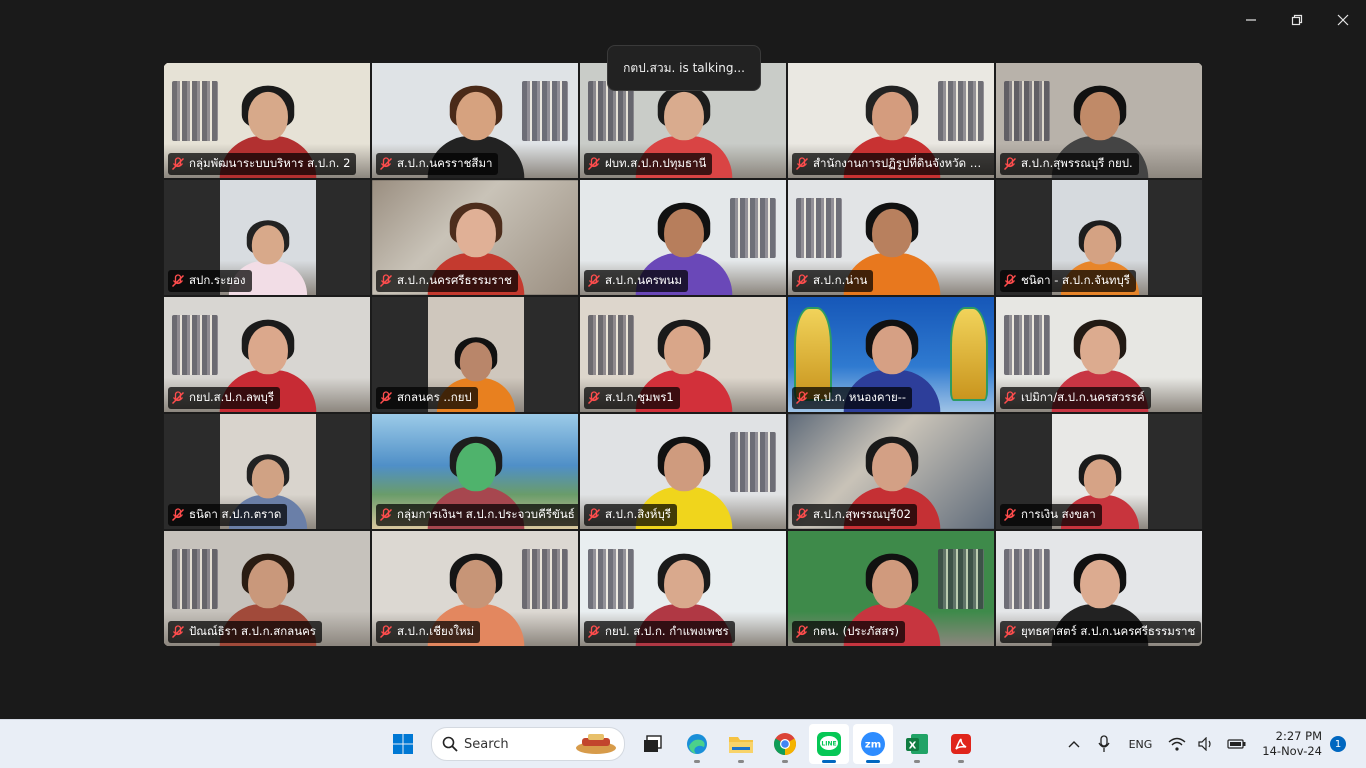 Image resolution: width=1366 pixels, height=768 pixels. I want to click on participant-name-label: ส.ป.ก.เชียงใหม่, so click(428, 632).